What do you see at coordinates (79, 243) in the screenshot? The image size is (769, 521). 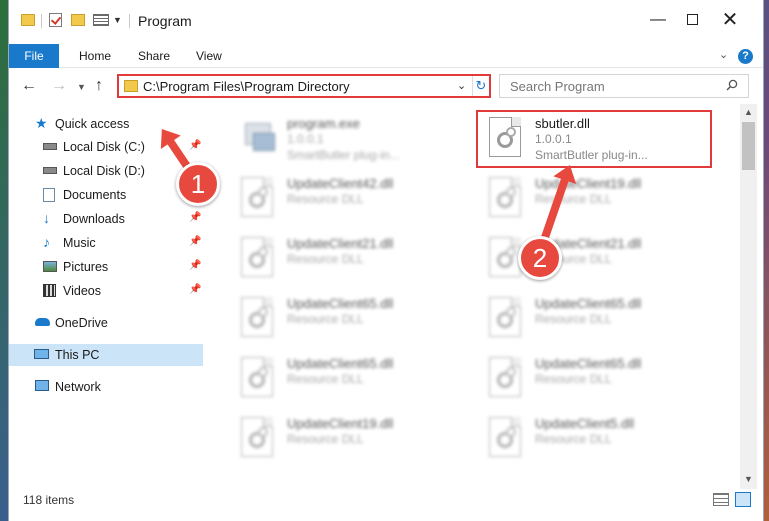 I see `sidebar-item-label: Music` at bounding box center [79, 243].